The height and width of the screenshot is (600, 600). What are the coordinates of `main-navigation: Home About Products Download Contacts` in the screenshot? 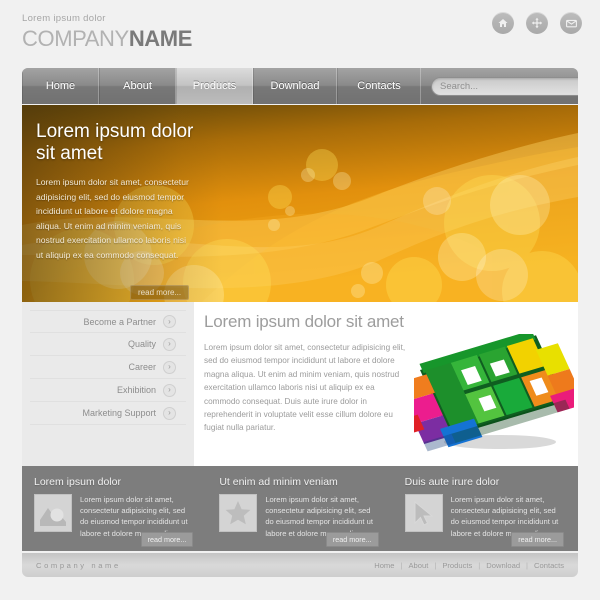 It's located at (300, 86).